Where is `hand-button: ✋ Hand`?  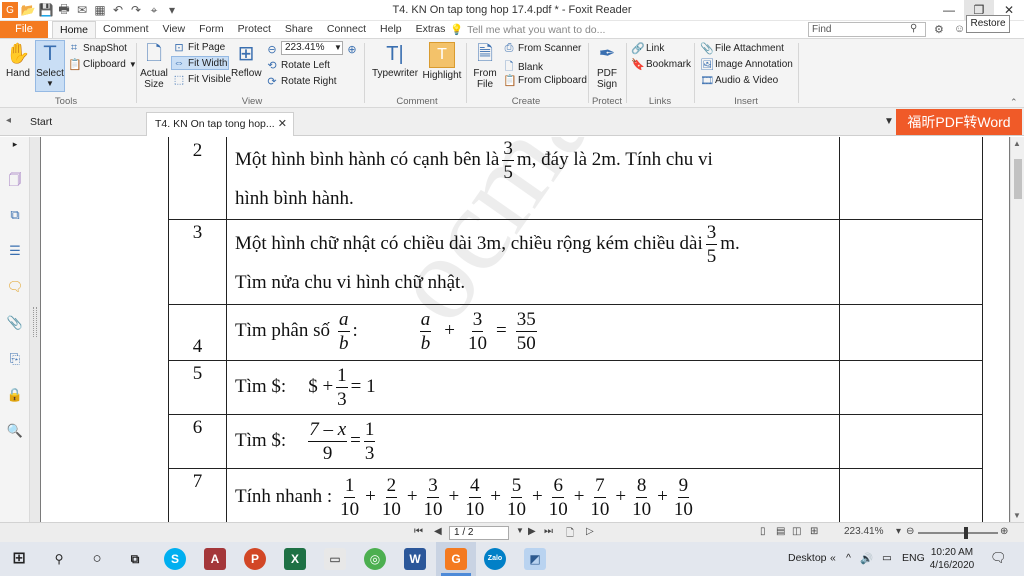
hand-button: ✋ Hand is located at coordinates (18, 60).